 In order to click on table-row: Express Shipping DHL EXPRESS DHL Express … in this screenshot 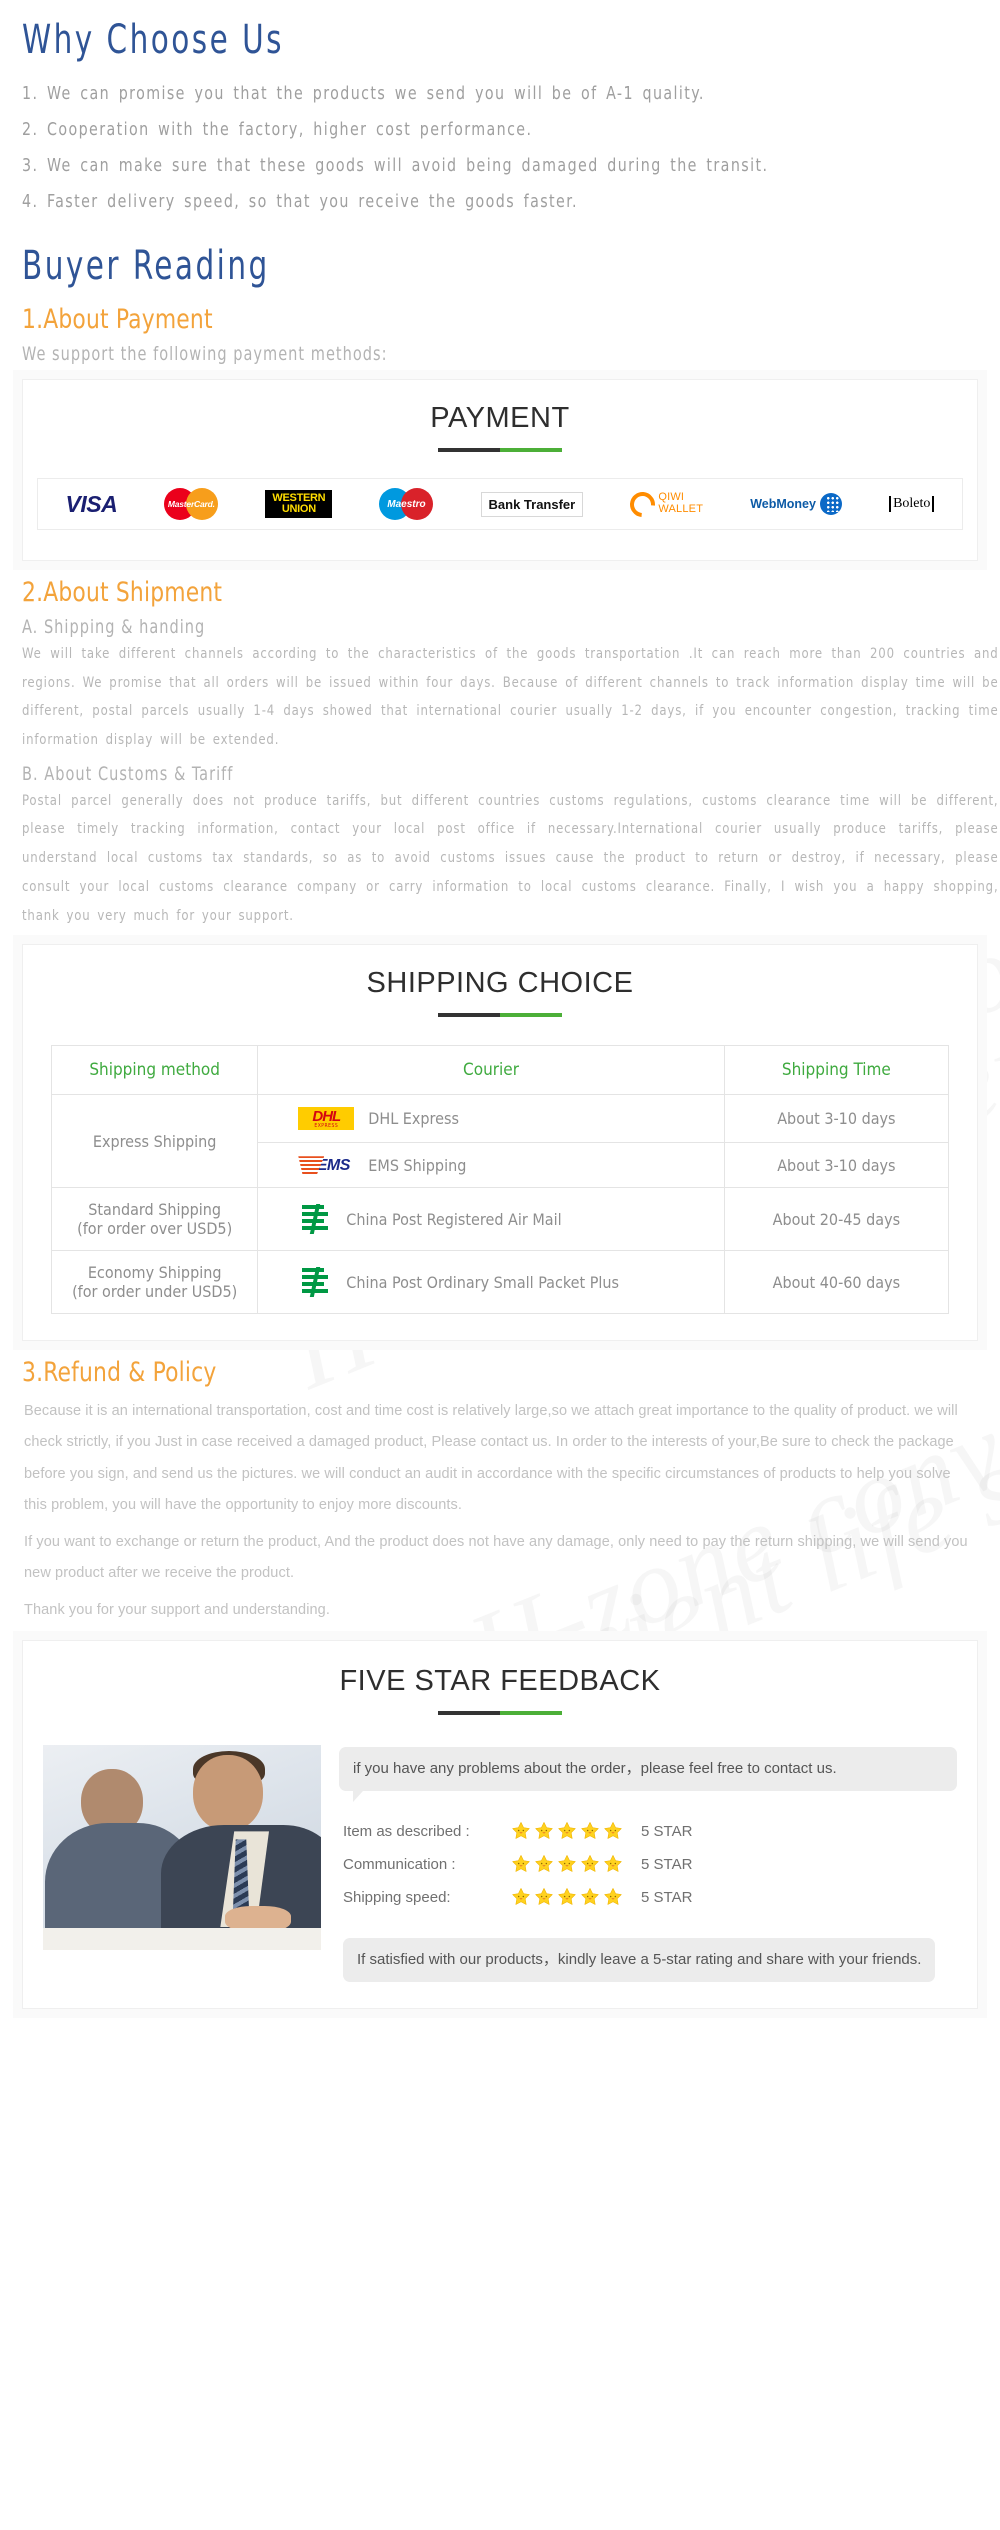, I will do `click(500, 1141)`.